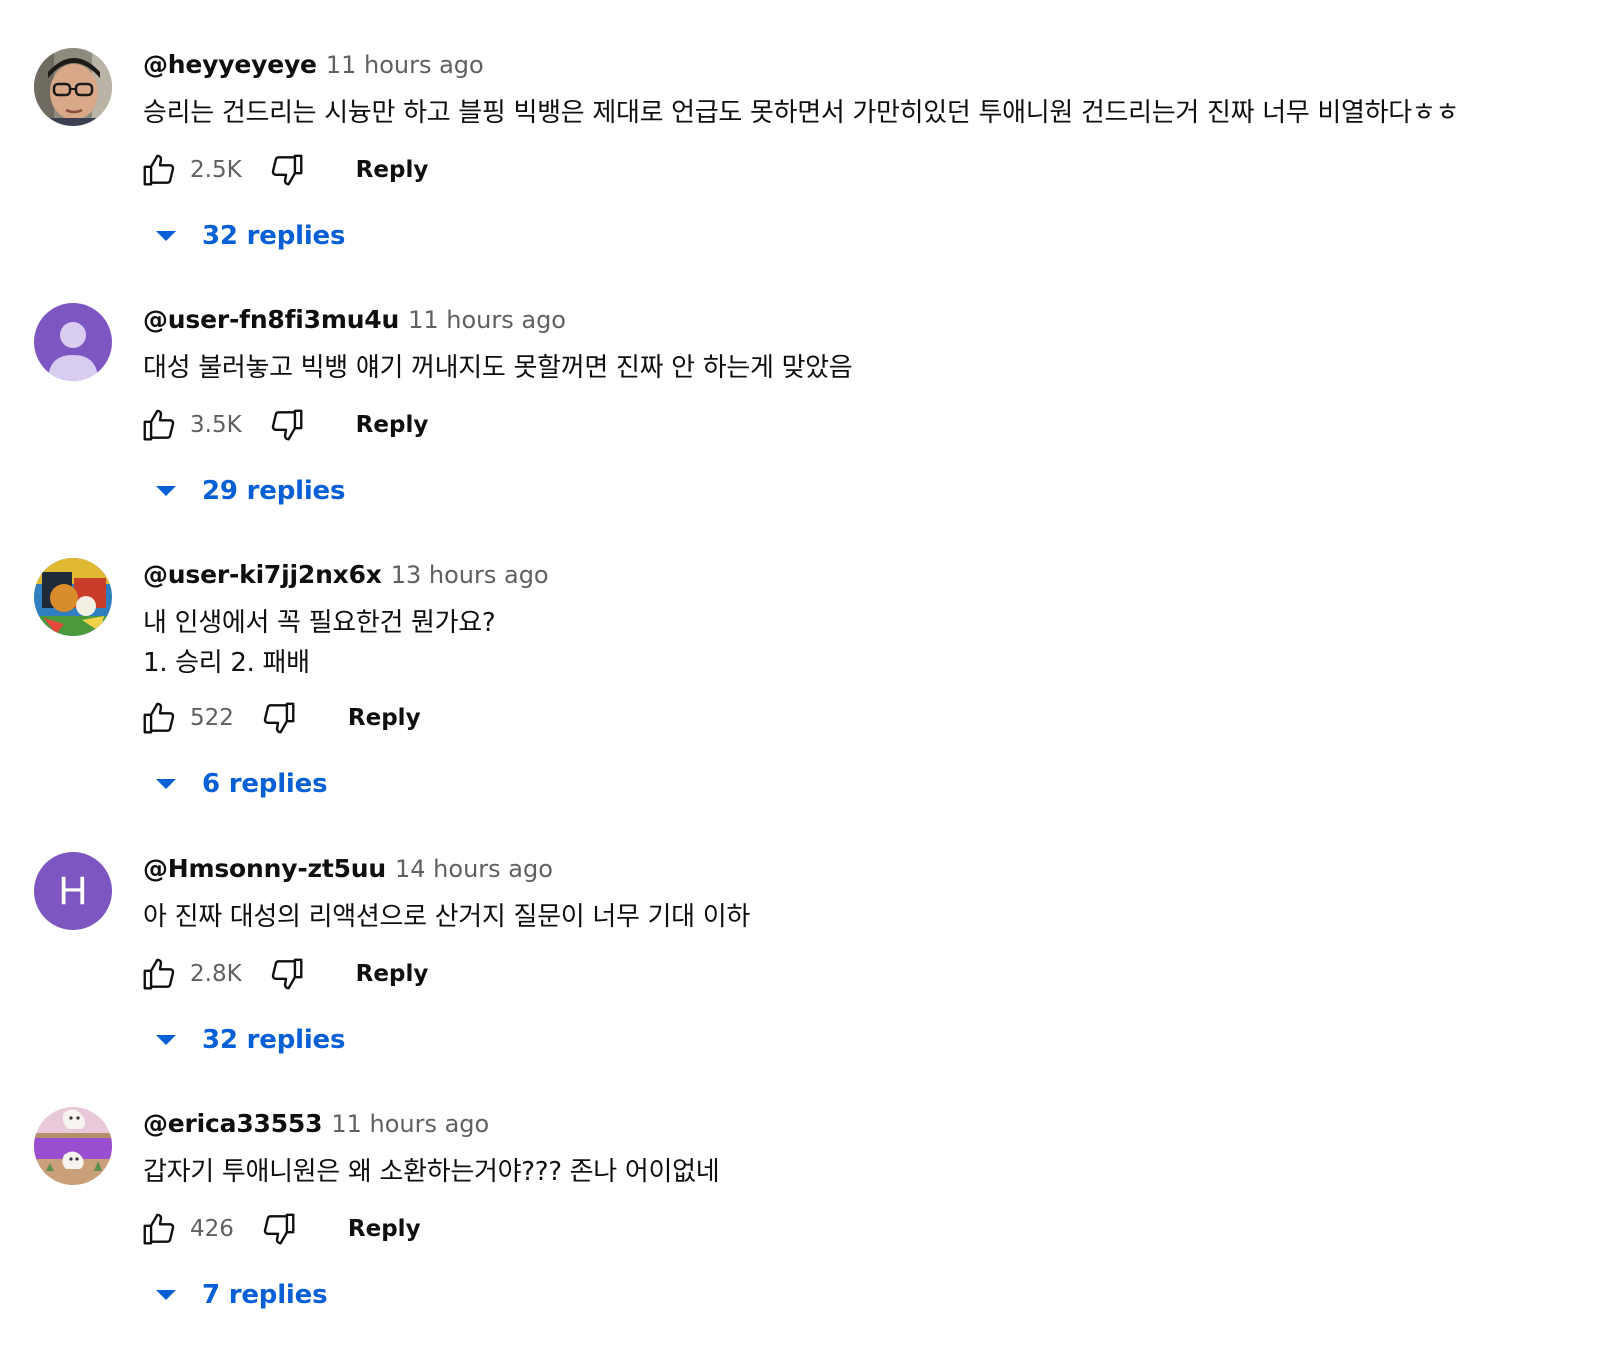  What do you see at coordinates (264, 868) in the screenshot?
I see `author-name: @Hmsonny-zt5uu` at bounding box center [264, 868].